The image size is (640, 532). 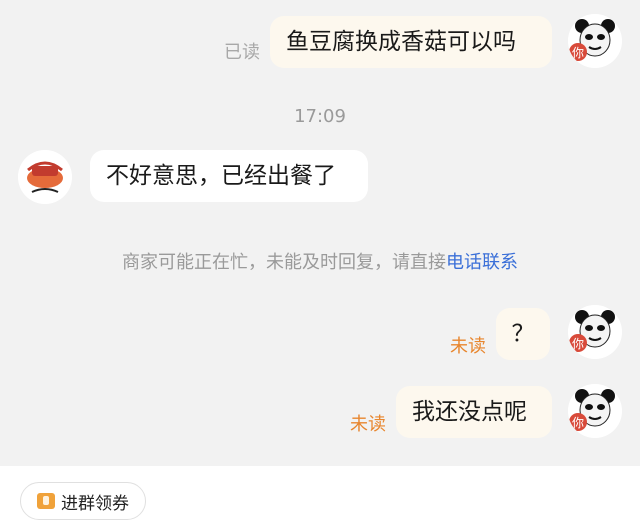 What do you see at coordinates (46, 501) in the screenshot?
I see `ticket-icon` at bounding box center [46, 501].